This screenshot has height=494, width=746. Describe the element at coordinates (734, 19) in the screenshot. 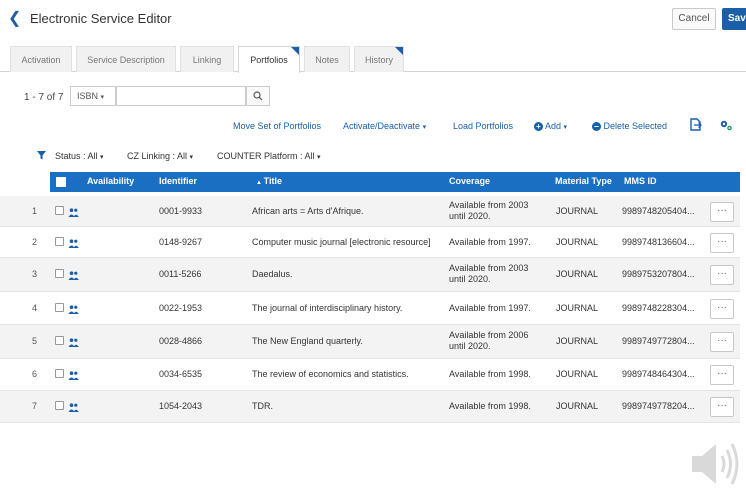

I see `save-button: Save` at that location.